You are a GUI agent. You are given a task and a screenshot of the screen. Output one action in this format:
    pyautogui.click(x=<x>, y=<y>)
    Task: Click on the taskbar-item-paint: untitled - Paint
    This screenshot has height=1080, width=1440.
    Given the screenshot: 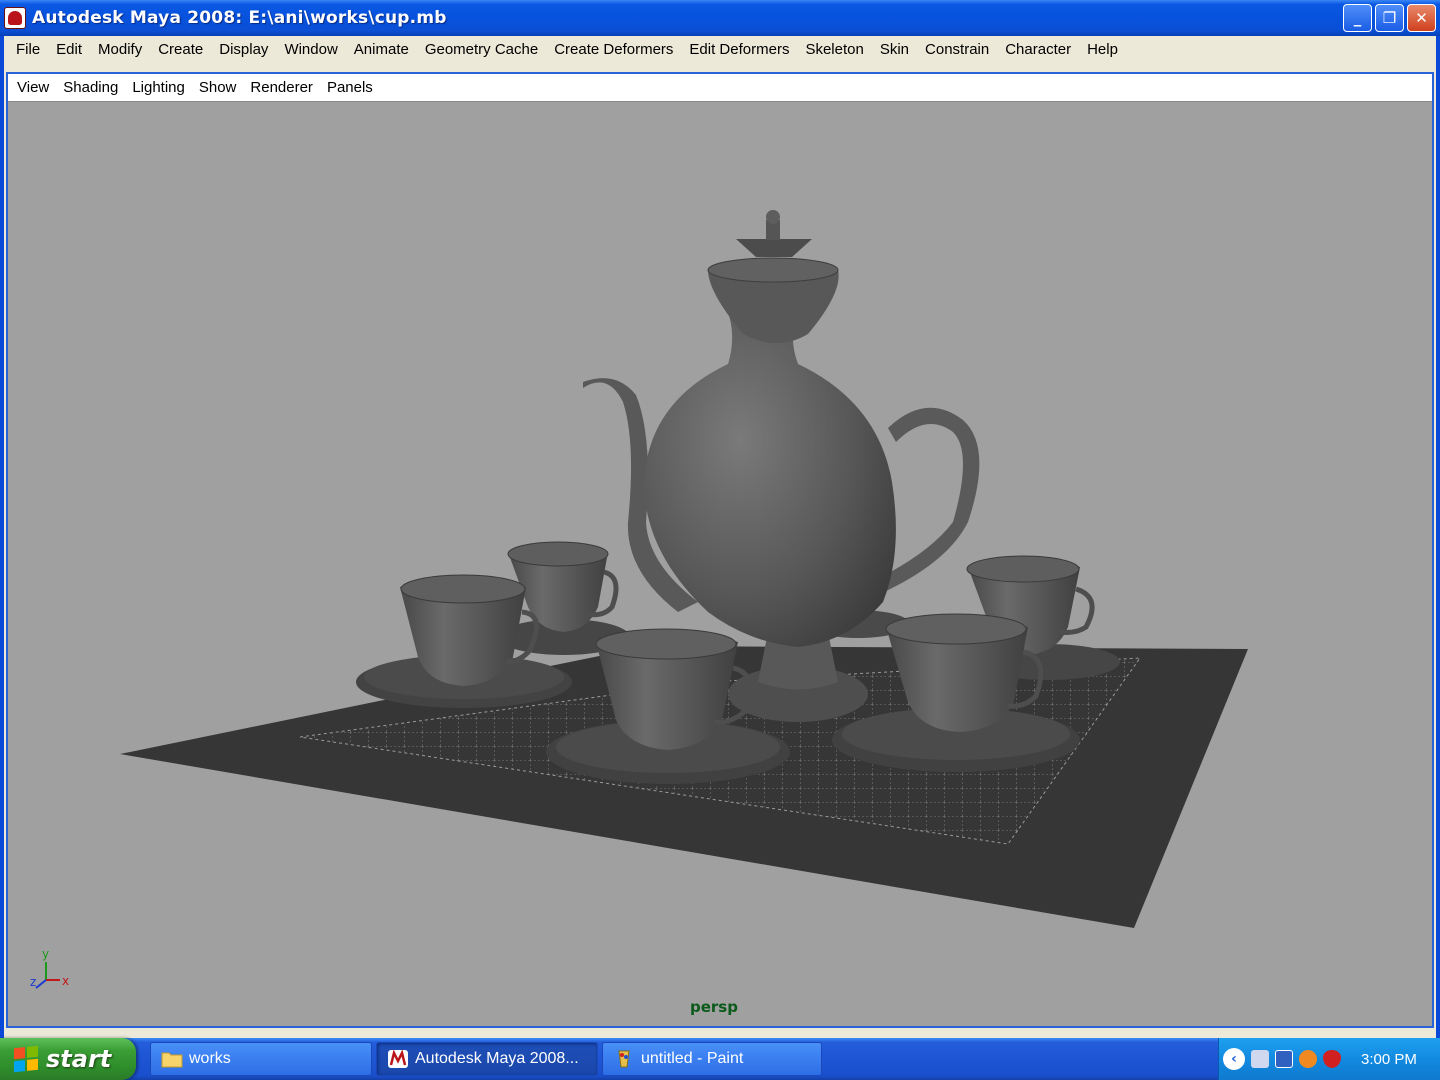 What is the action you would take?
    pyautogui.click(x=712, y=1059)
    